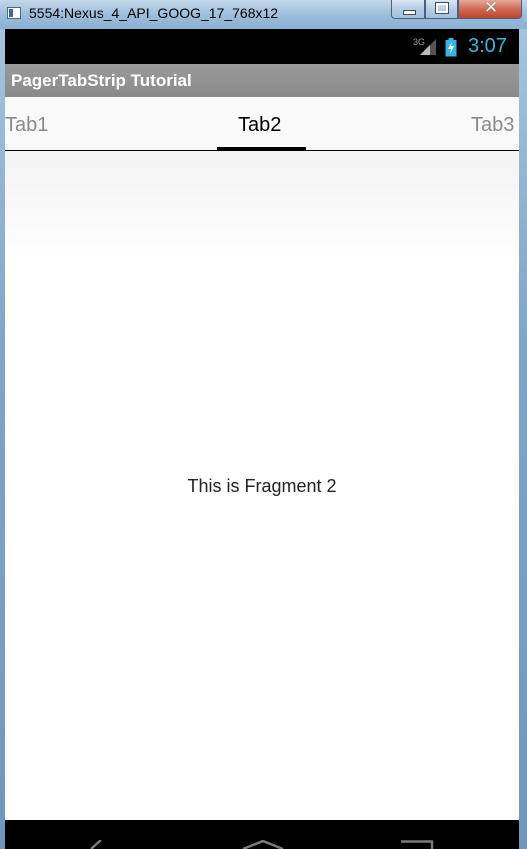 This screenshot has width=527, height=849. Describe the element at coordinates (487, 46) in the screenshot. I see `status-clock: 3:07` at that location.